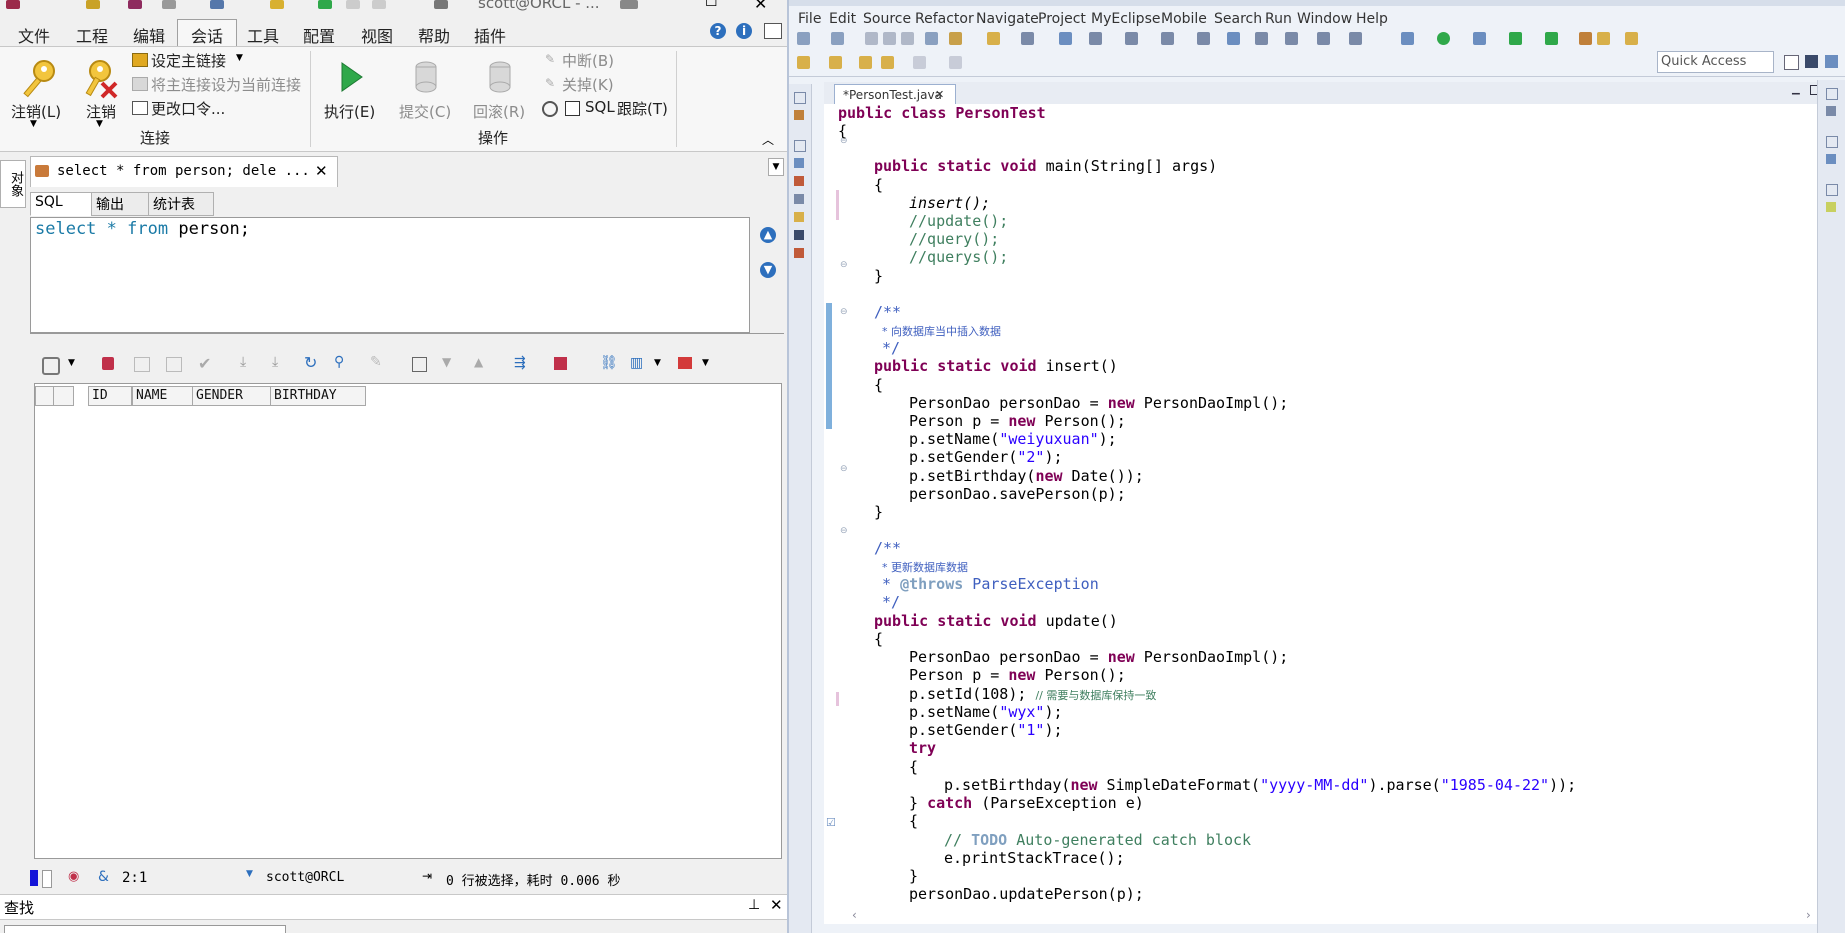 This screenshot has width=1845, height=933. Describe the element at coordinates (799, 181) in the screenshot. I see `problems-icon` at that location.